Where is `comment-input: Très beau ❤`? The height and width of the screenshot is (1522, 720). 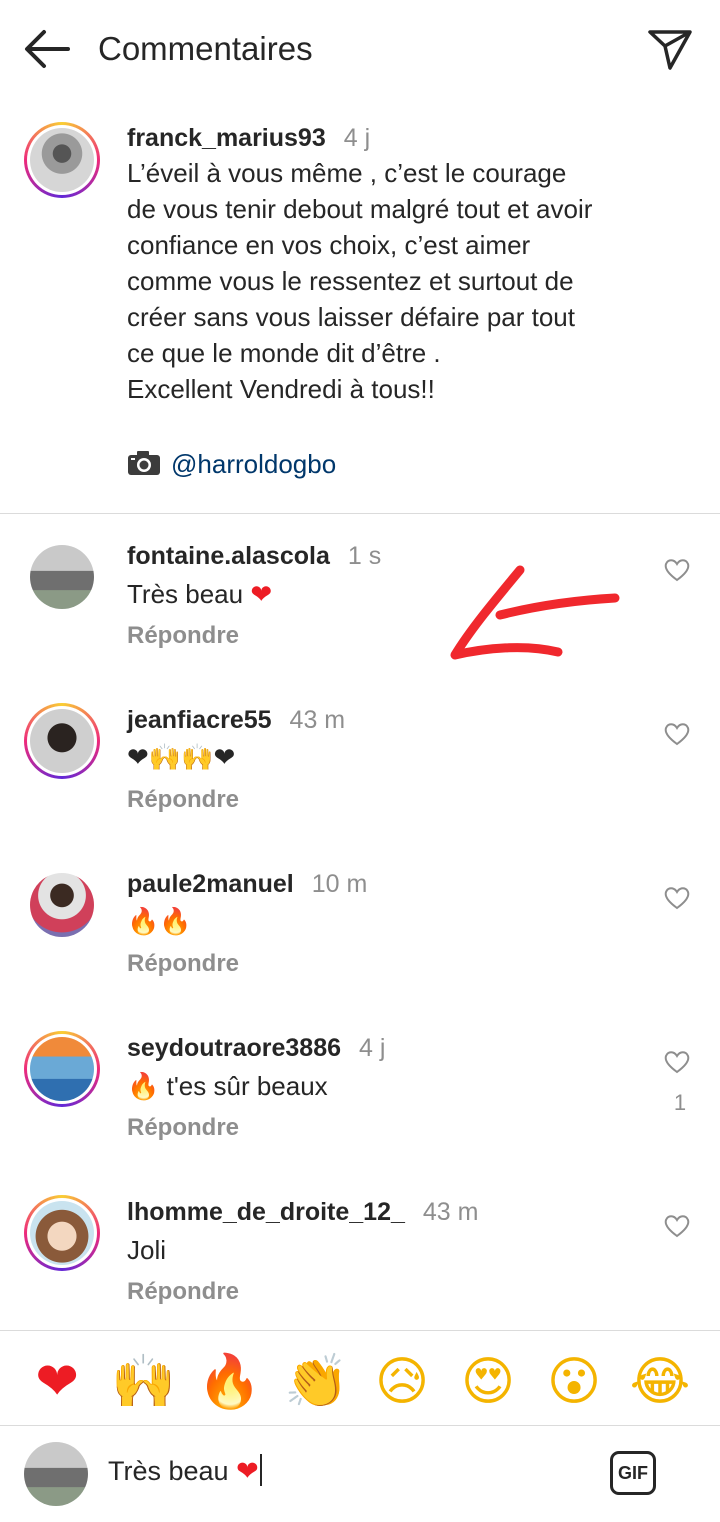 comment-input: Très beau ❤ is located at coordinates (185, 1471).